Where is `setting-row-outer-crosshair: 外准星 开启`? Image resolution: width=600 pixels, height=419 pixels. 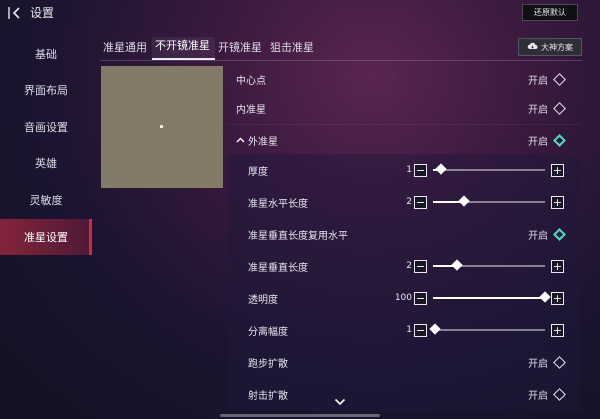
setting-row-outer-crosshair: 外准星 开启 is located at coordinates (404, 140).